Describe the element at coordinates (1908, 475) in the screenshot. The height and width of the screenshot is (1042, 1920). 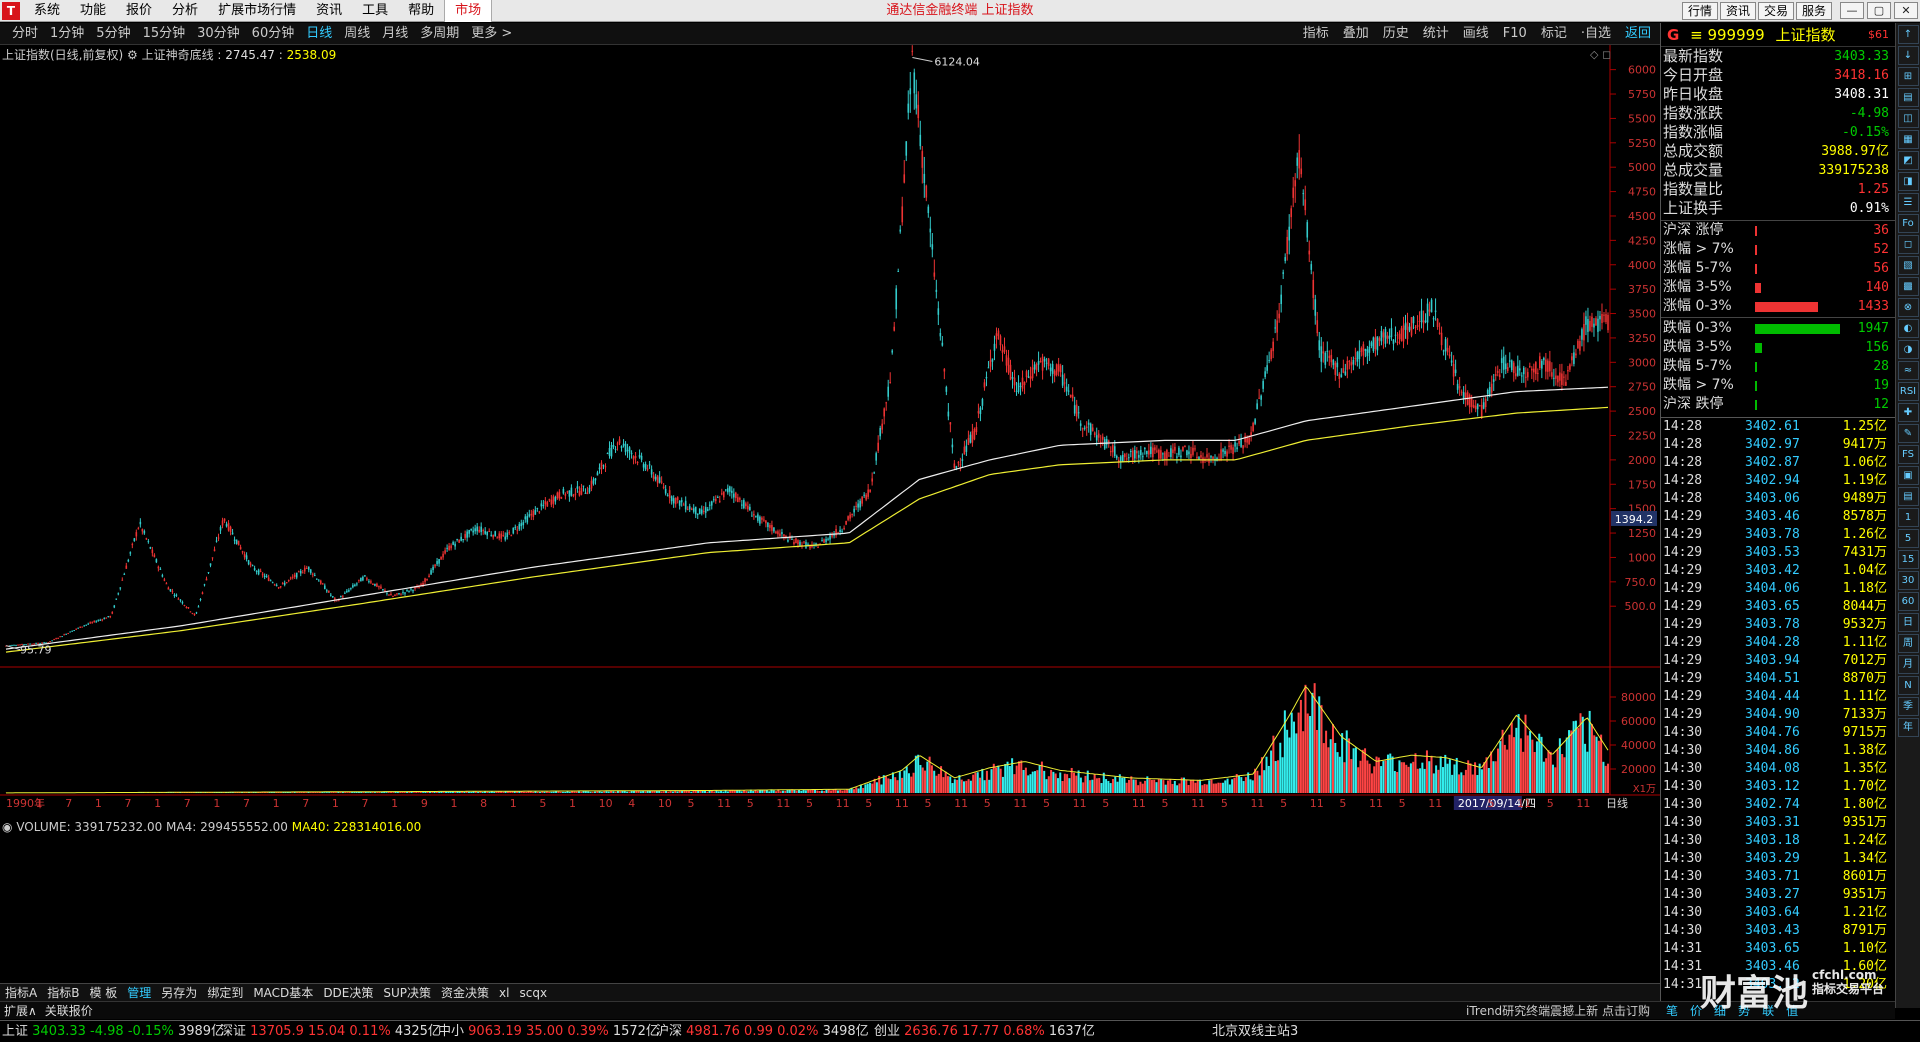
I see `strip-icon-21: ▣` at that location.